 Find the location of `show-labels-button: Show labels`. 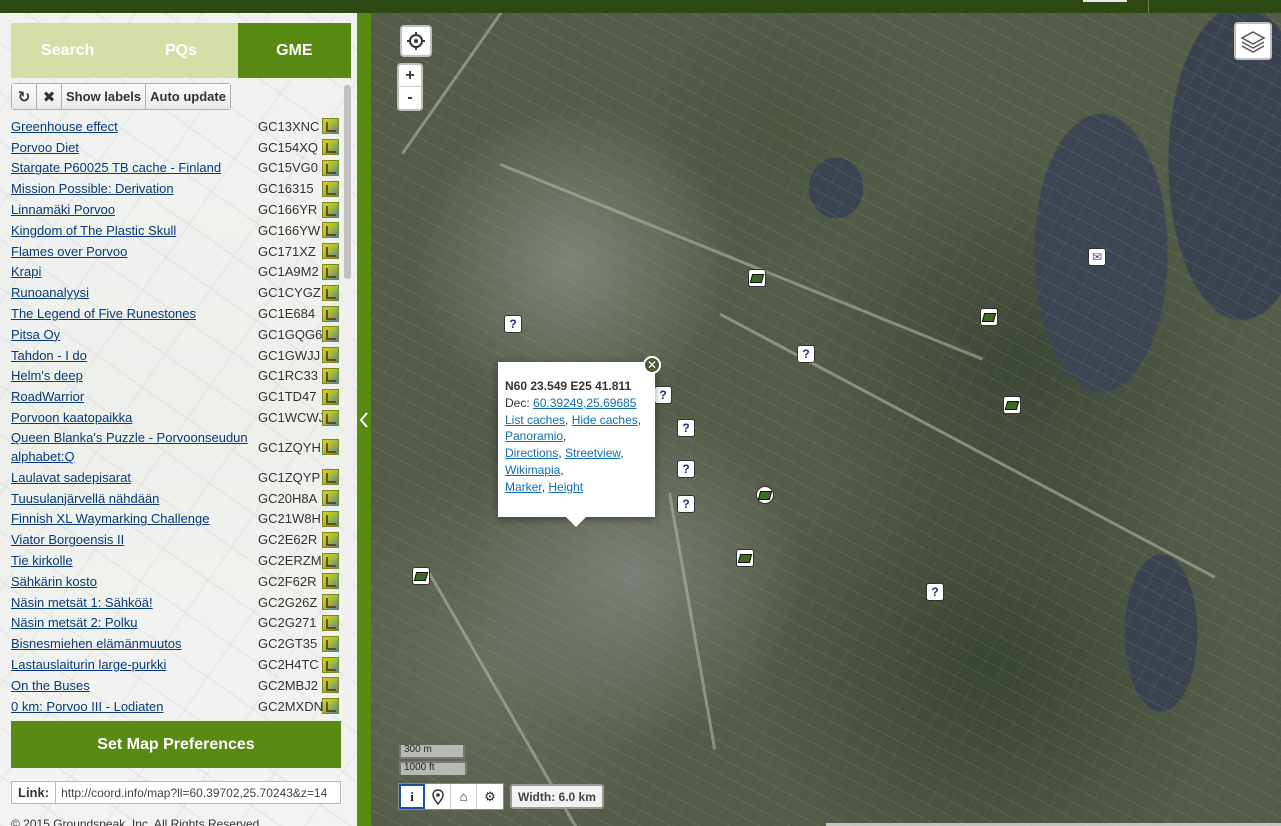

show-labels-button: Show labels is located at coordinates (104, 96).